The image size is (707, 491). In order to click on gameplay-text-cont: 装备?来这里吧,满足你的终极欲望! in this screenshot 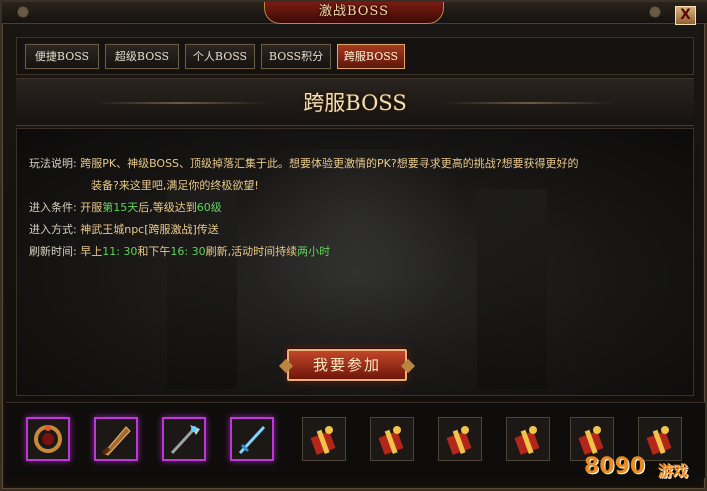, I will do `click(175, 185)`.